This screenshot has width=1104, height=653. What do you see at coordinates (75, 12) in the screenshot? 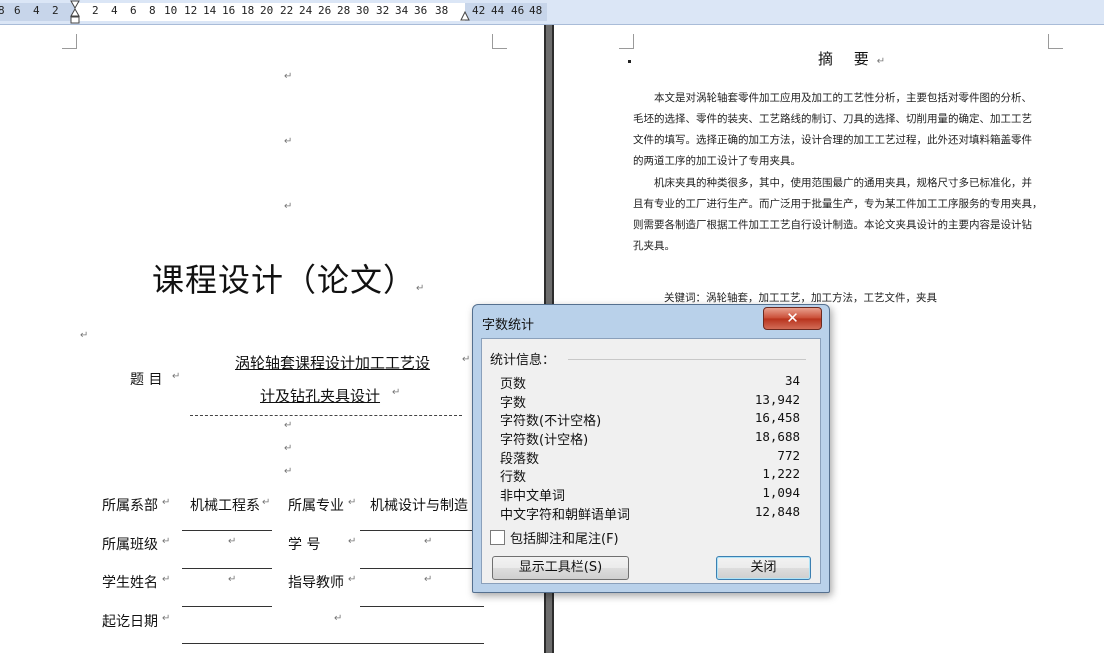
I see `first-line-indent-marker` at bounding box center [75, 12].